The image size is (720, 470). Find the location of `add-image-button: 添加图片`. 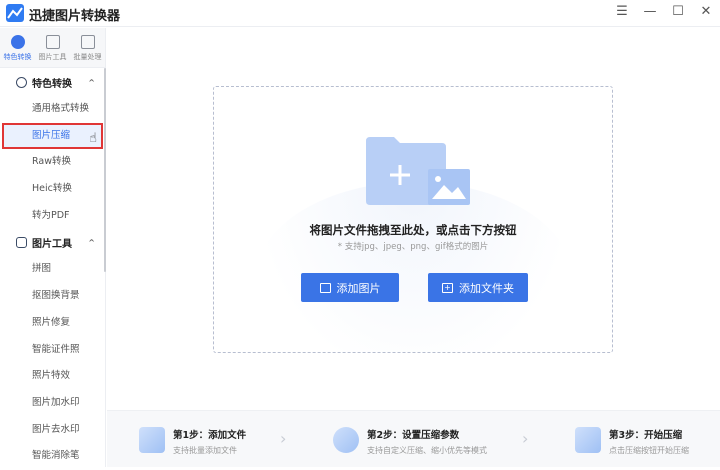

add-image-button: 添加图片 is located at coordinates (350, 287).